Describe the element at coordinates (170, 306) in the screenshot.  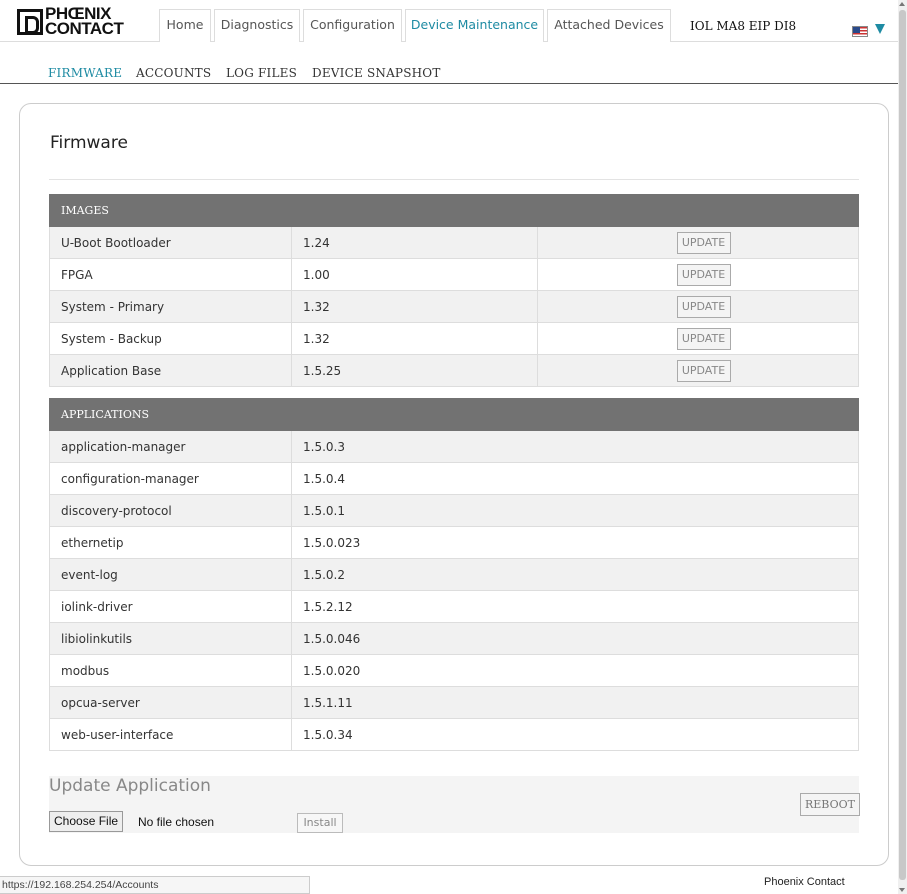
I see `image-name: System - Primary` at that location.